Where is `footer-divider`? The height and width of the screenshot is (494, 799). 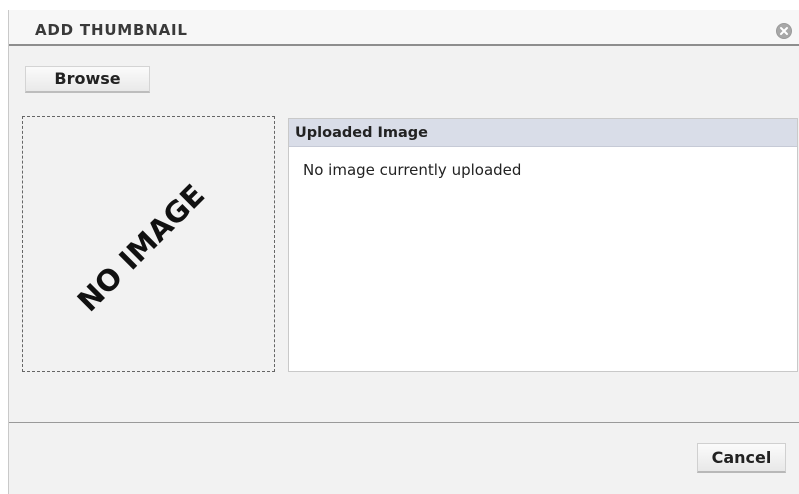 footer-divider is located at coordinates (404, 422).